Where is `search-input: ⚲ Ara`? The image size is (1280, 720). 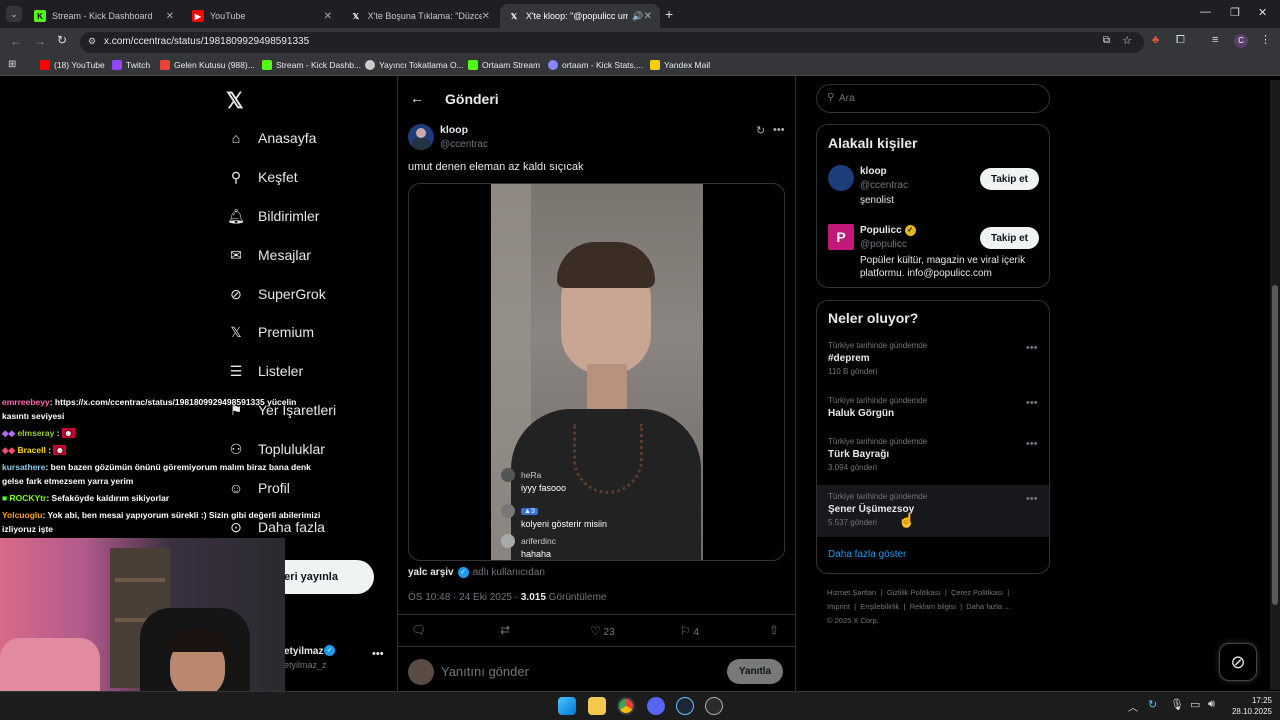 search-input: ⚲ Ara is located at coordinates (933, 98).